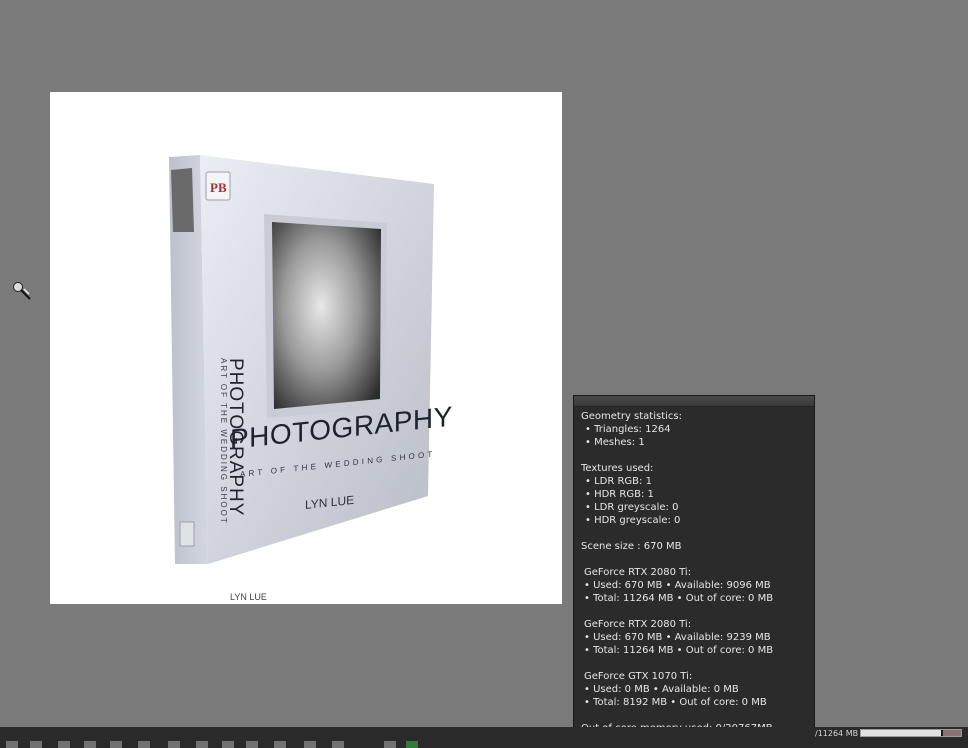 This screenshot has height=748, width=968. I want to click on ldr-greyscale-count: • LDR greyscale: 0, so click(632, 507).